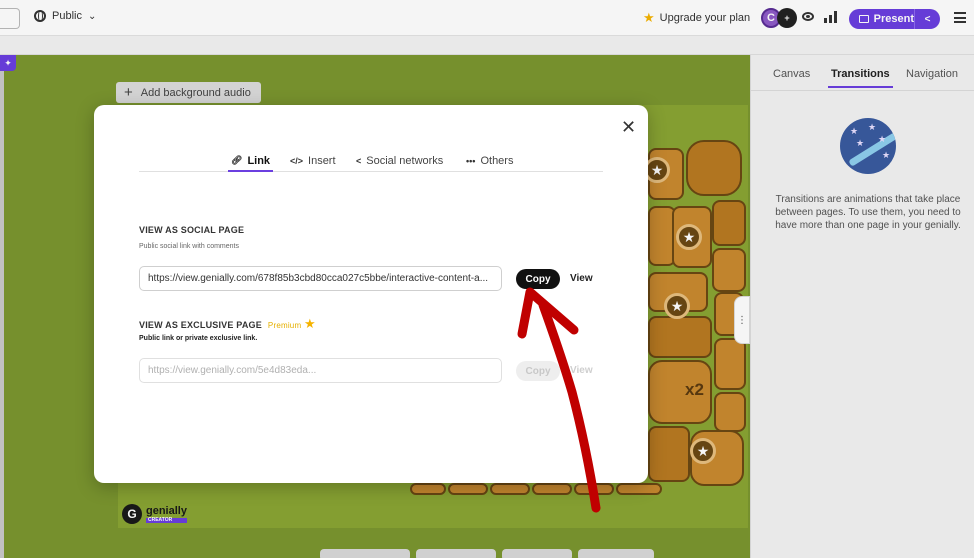 The width and height of the screenshot is (974, 558). What do you see at coordinates (198, 338) in the screenshot?
I see `exclusive-page-subtitle: Public link or private exclusive link.` at bounding box center [198, 338].